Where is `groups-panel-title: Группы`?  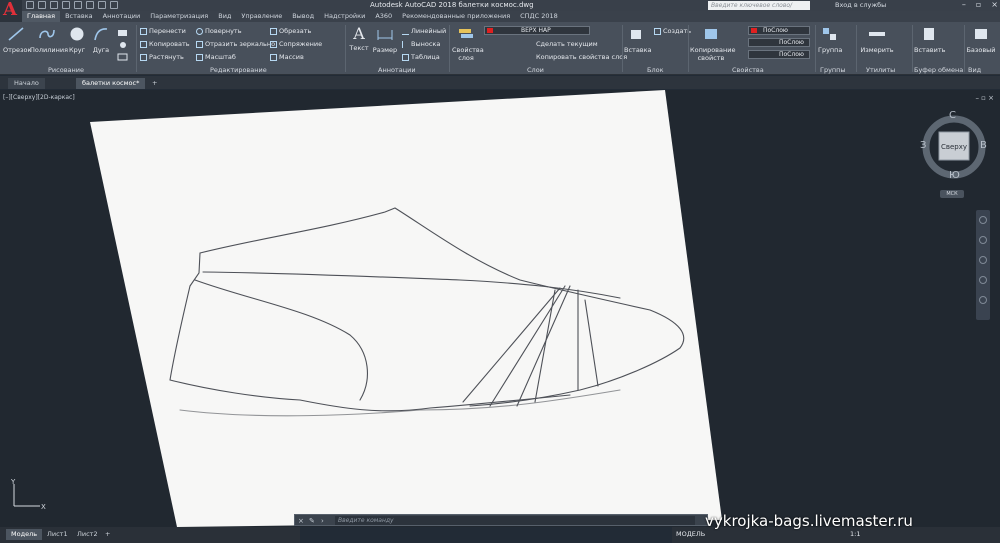 groups-panel-title: Группы is located at coordinates (833, 70).